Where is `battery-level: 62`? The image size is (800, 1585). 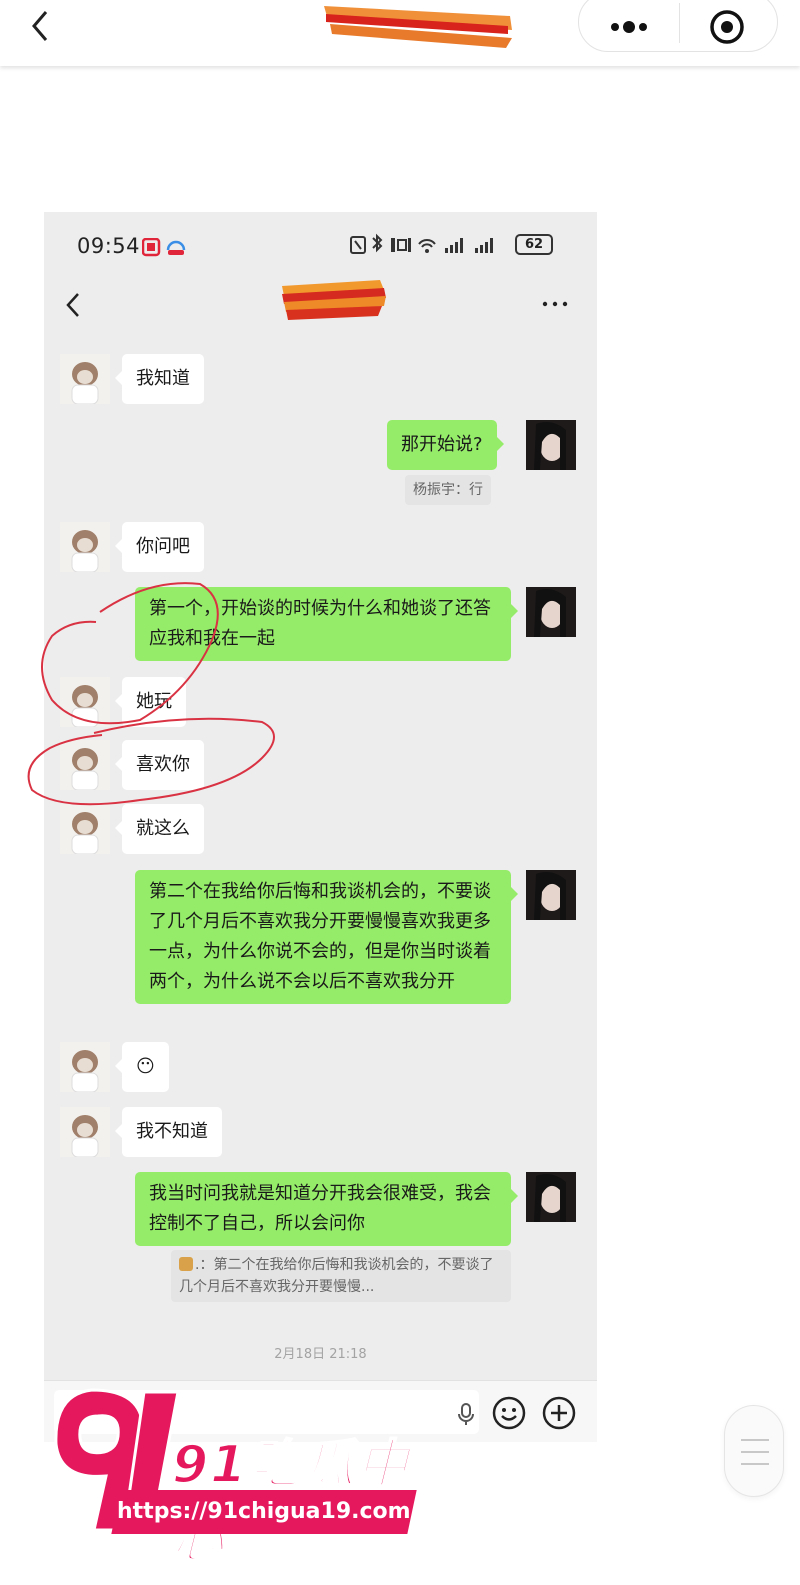
battery-level: 62 is located at coordinates (534, 244).